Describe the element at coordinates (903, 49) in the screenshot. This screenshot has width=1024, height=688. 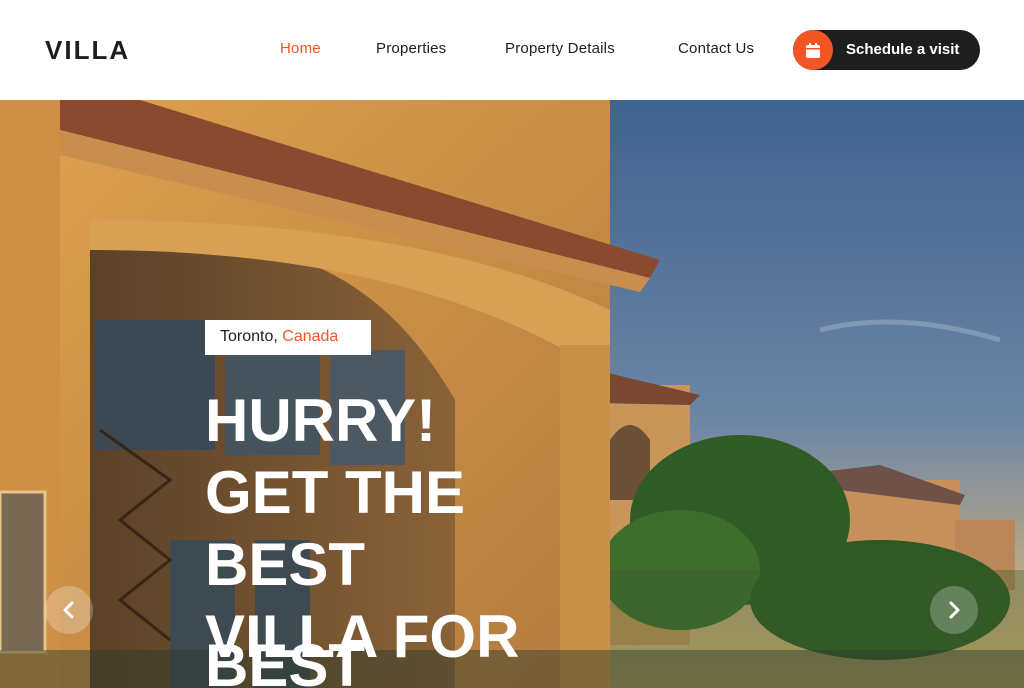
I see `schedule-visit-label: Schedule a visit` at that location.